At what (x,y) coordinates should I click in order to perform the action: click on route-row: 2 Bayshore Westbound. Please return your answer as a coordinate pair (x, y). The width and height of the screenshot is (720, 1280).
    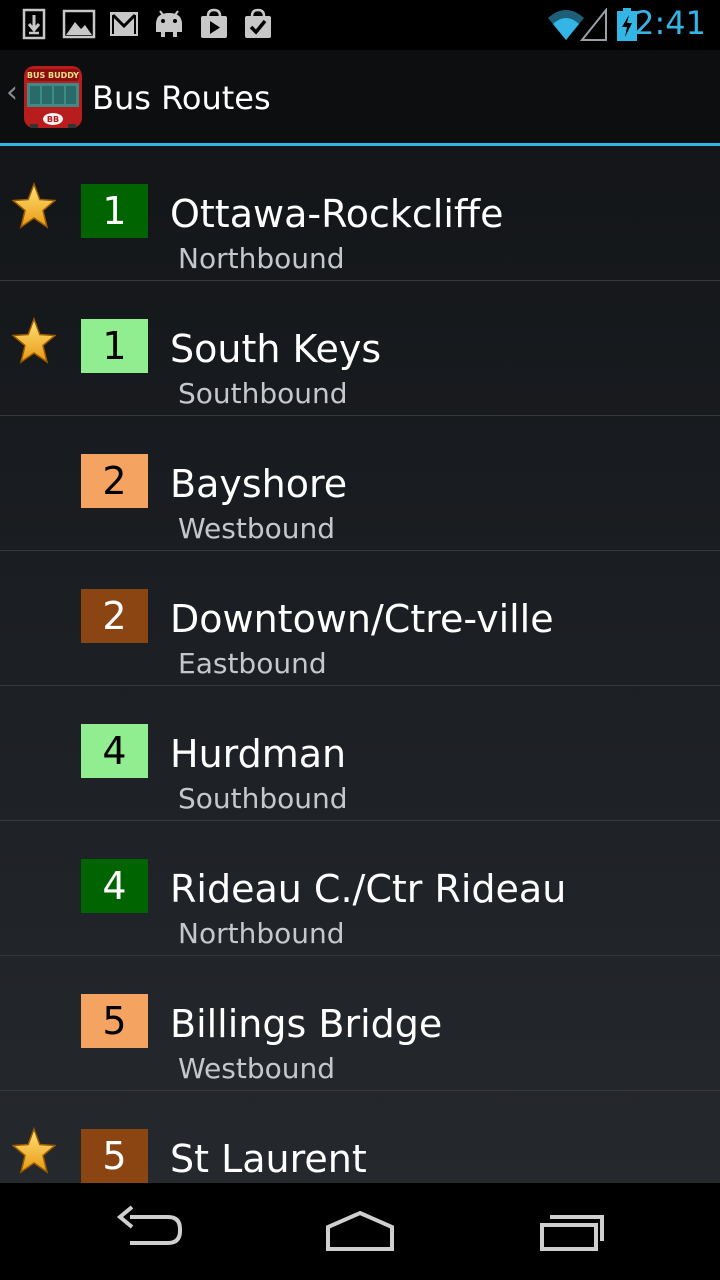
    Looking at the image, I should click on (360, 483).